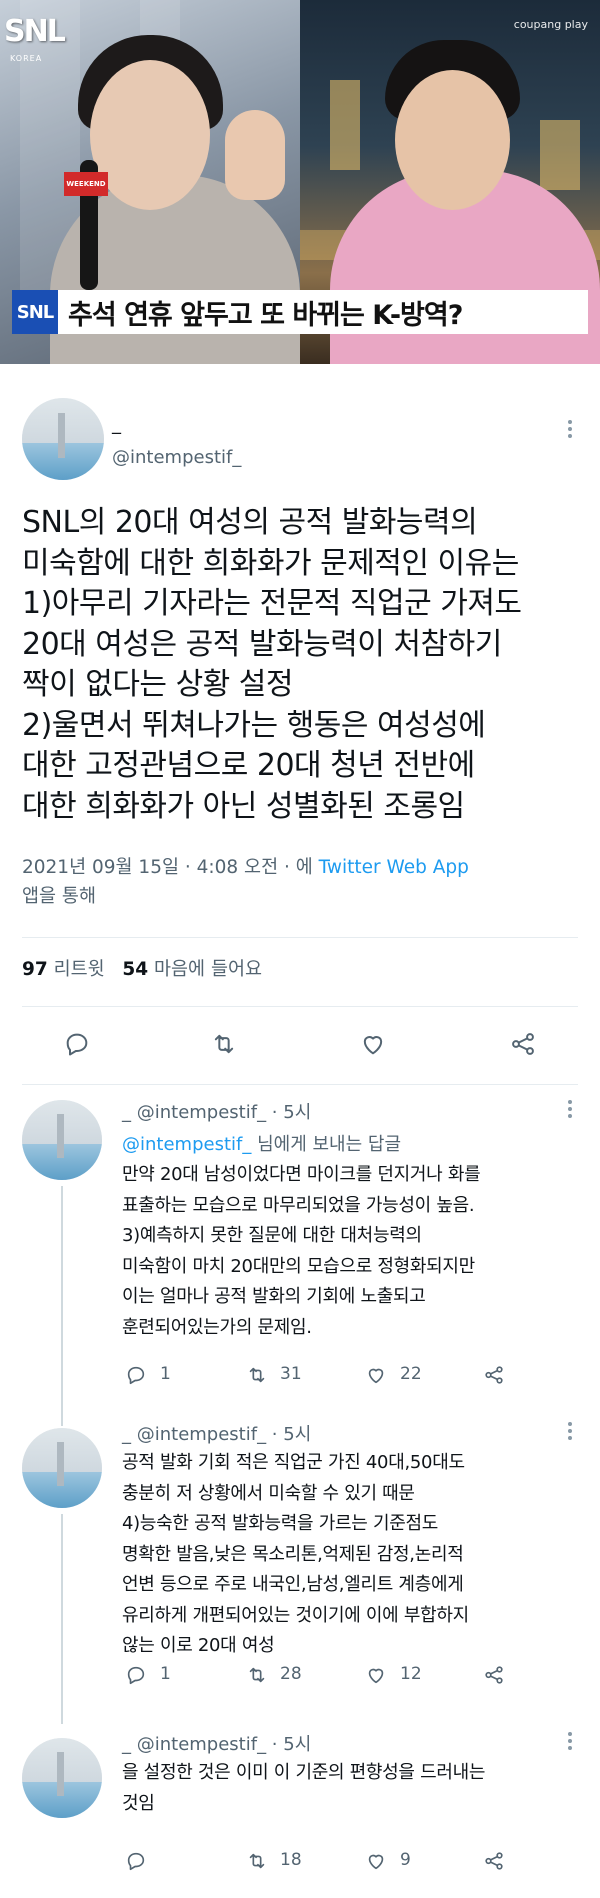  I want to click on caption-badge: SNL, so click(35, 312).